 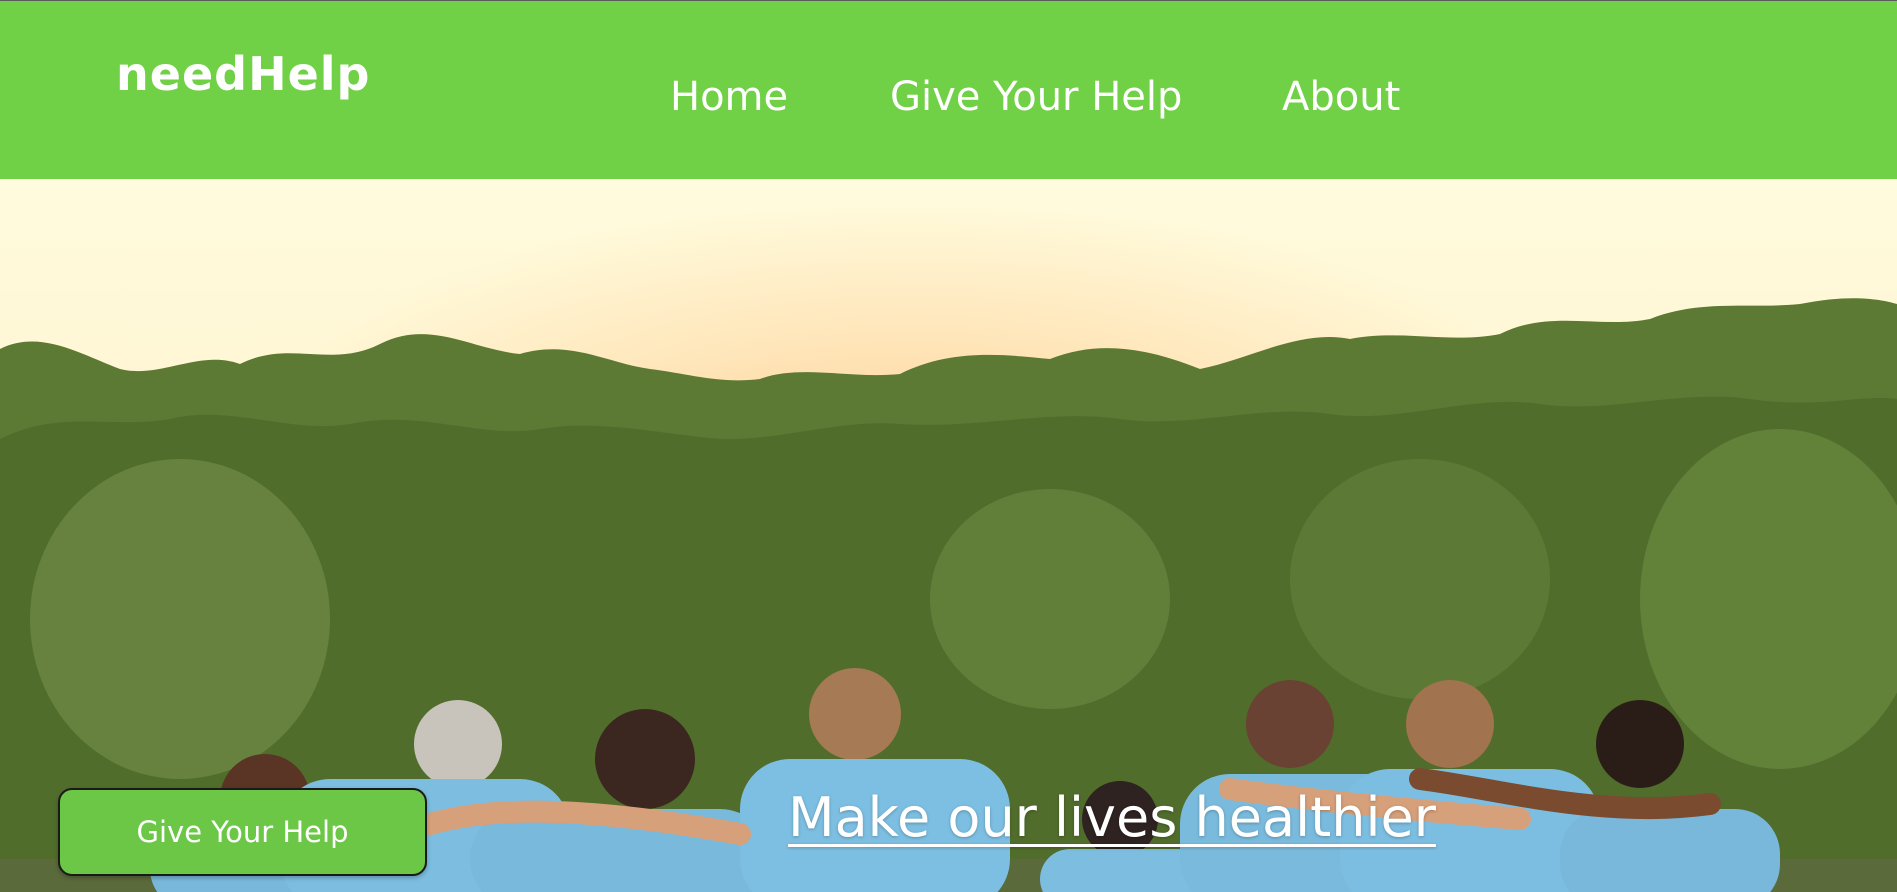 I want to click on nav-link-give-your-help: Give Your Help, so click(x=1036, y=97).